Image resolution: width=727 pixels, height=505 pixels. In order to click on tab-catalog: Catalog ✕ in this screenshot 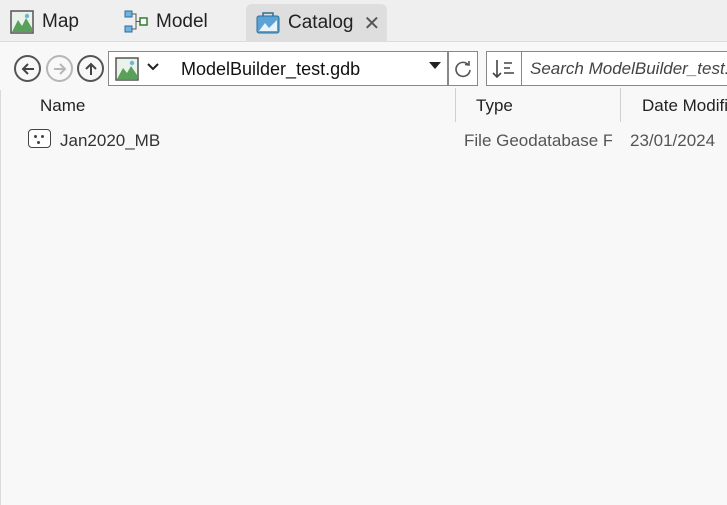, I will do `click(316, 23)`.